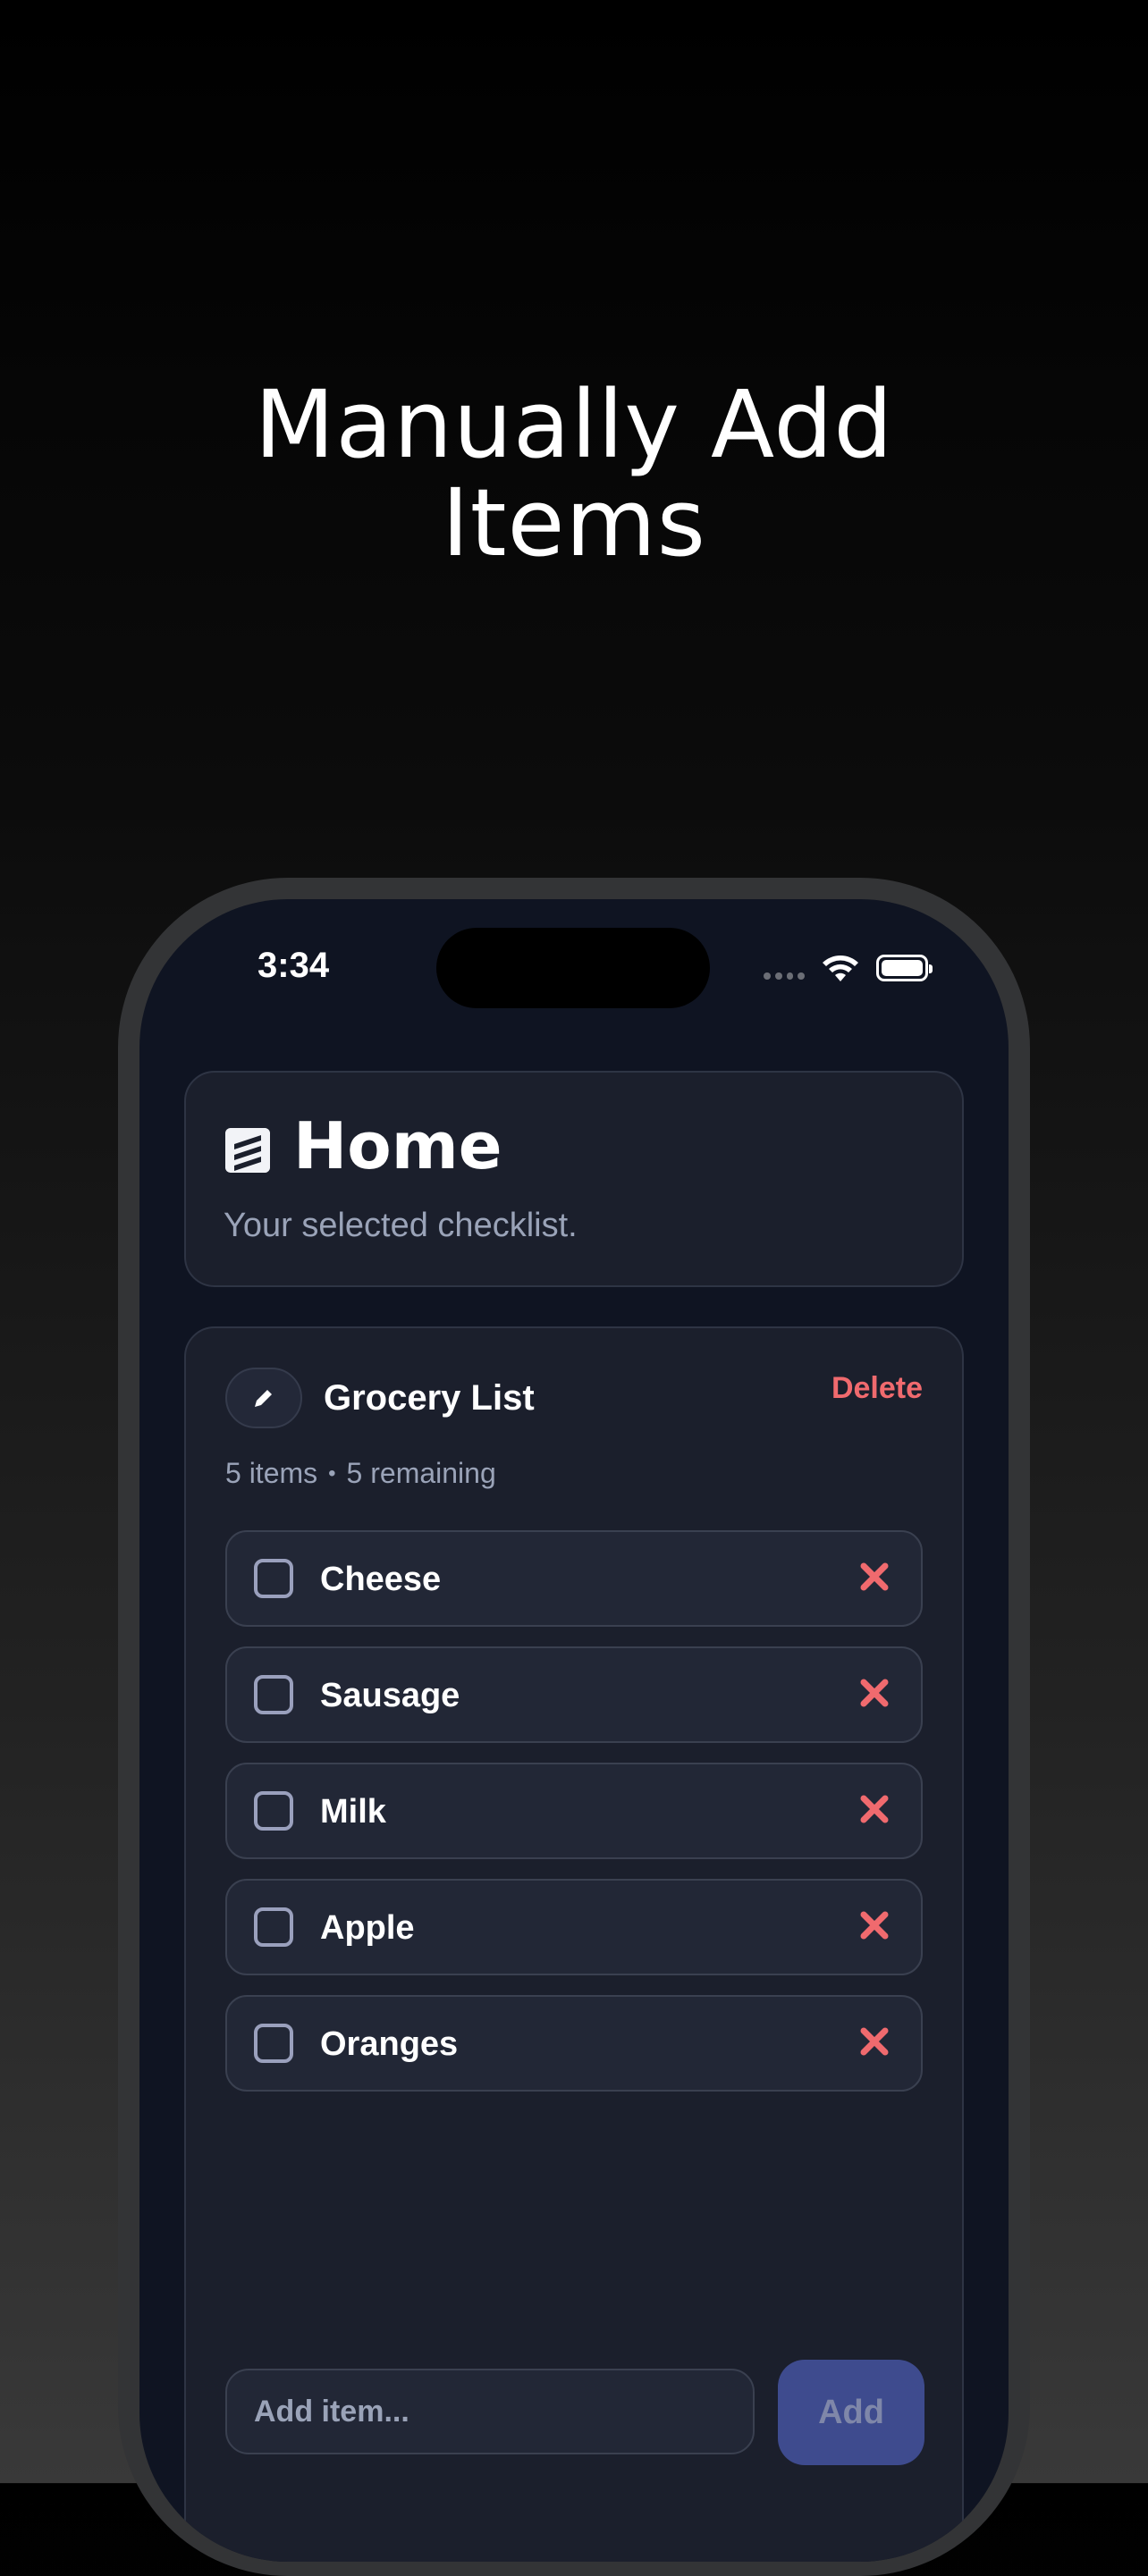  What do you see at coordinates (840, 968) in the screenshot?
I see `wifi-icon` at bounding box center [840, 968].